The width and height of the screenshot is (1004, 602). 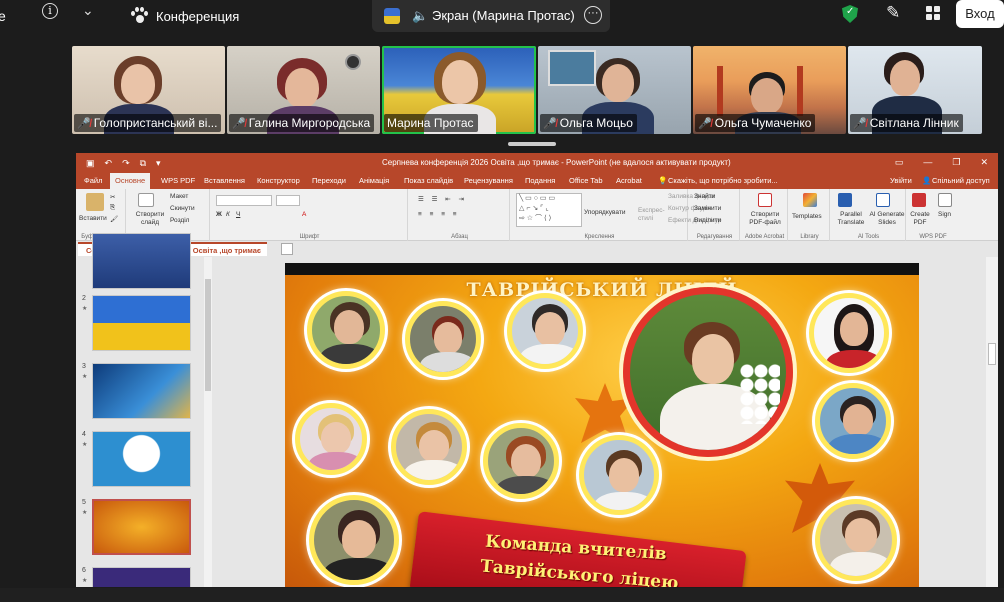 What do you see at coordinates (532, 144) in the screenshot?
I see `strip-resize-handle` at bounding box center [532, 144].